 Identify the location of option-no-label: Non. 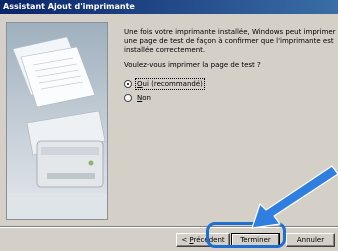
(144, 98).